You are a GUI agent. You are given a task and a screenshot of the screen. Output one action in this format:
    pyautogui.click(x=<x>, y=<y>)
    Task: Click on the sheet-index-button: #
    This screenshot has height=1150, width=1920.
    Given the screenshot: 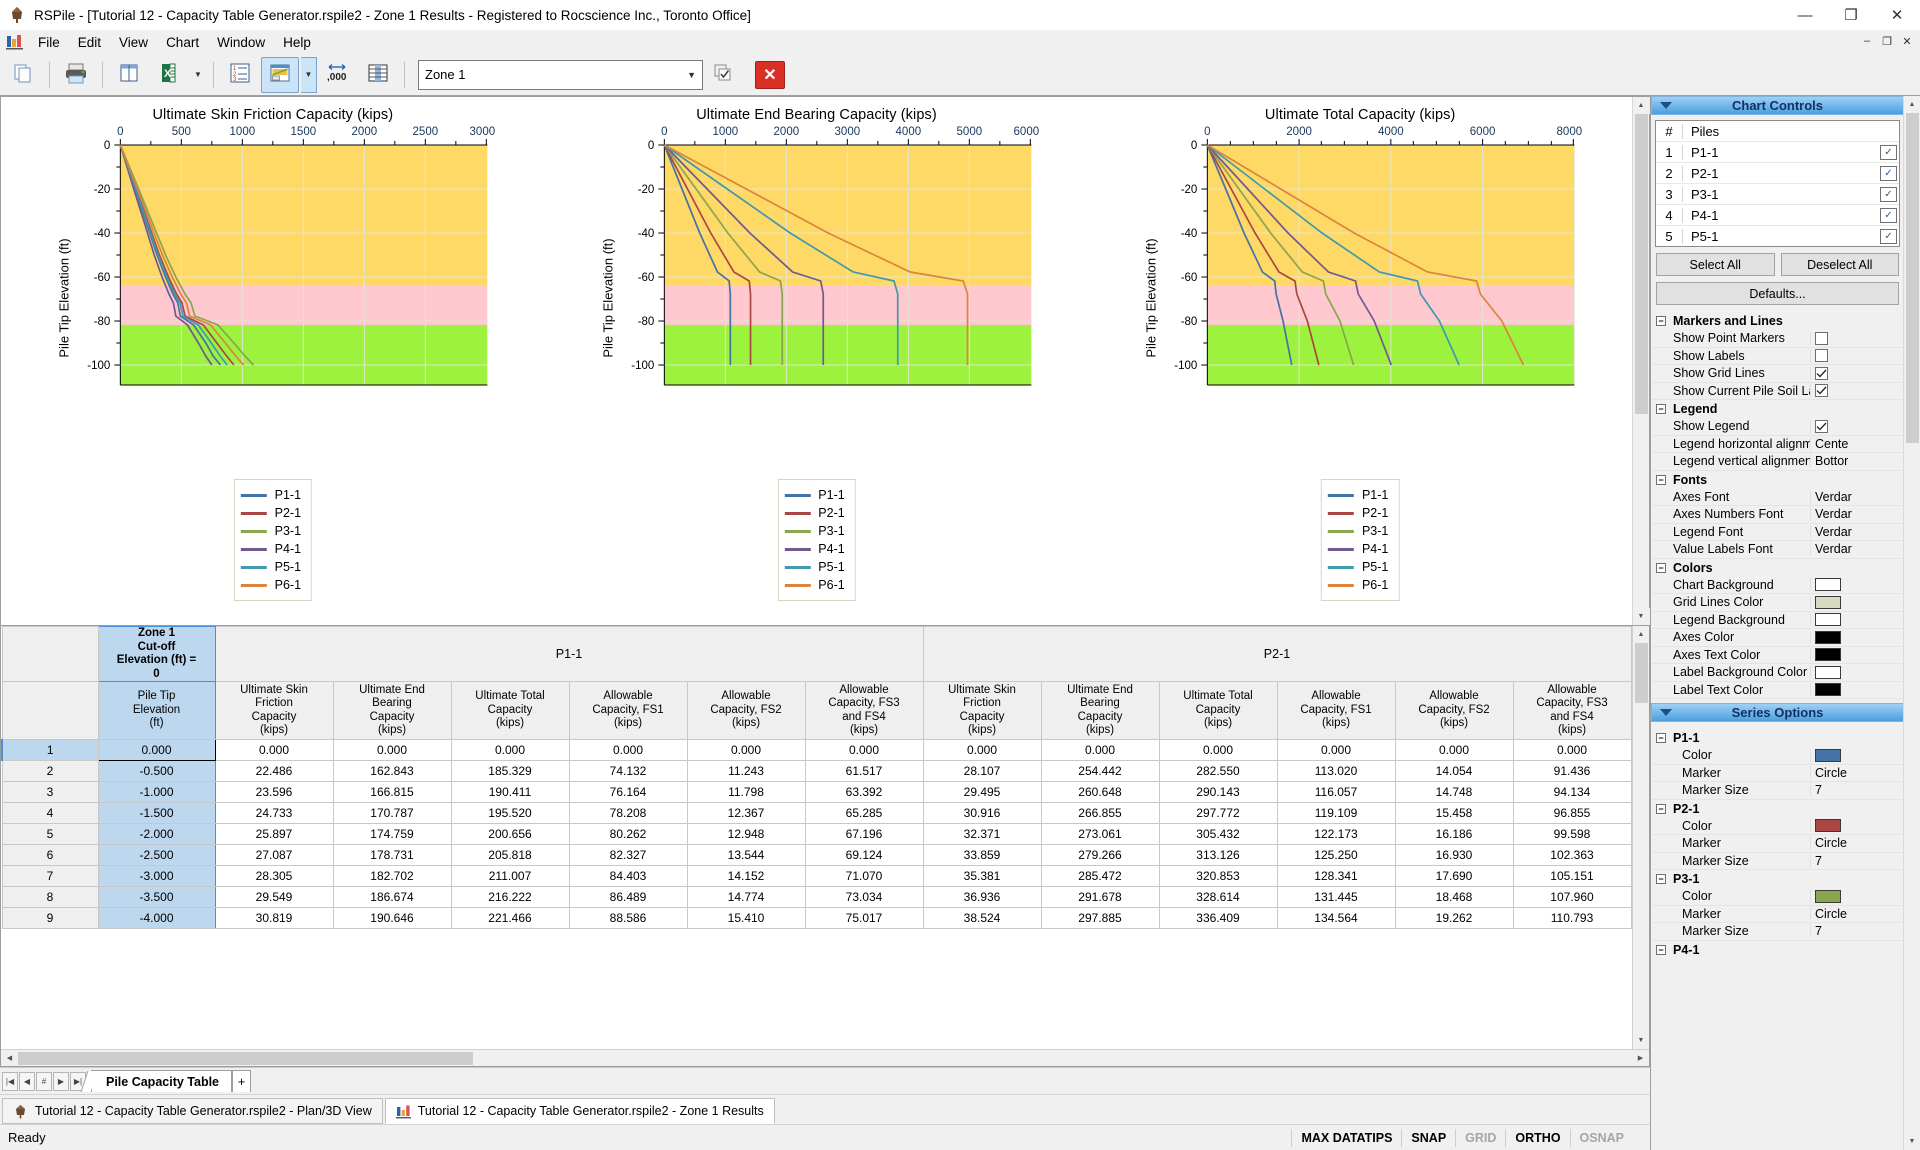 What is the action you would take?
    pyautogui.click(x=44, y=1081)
    